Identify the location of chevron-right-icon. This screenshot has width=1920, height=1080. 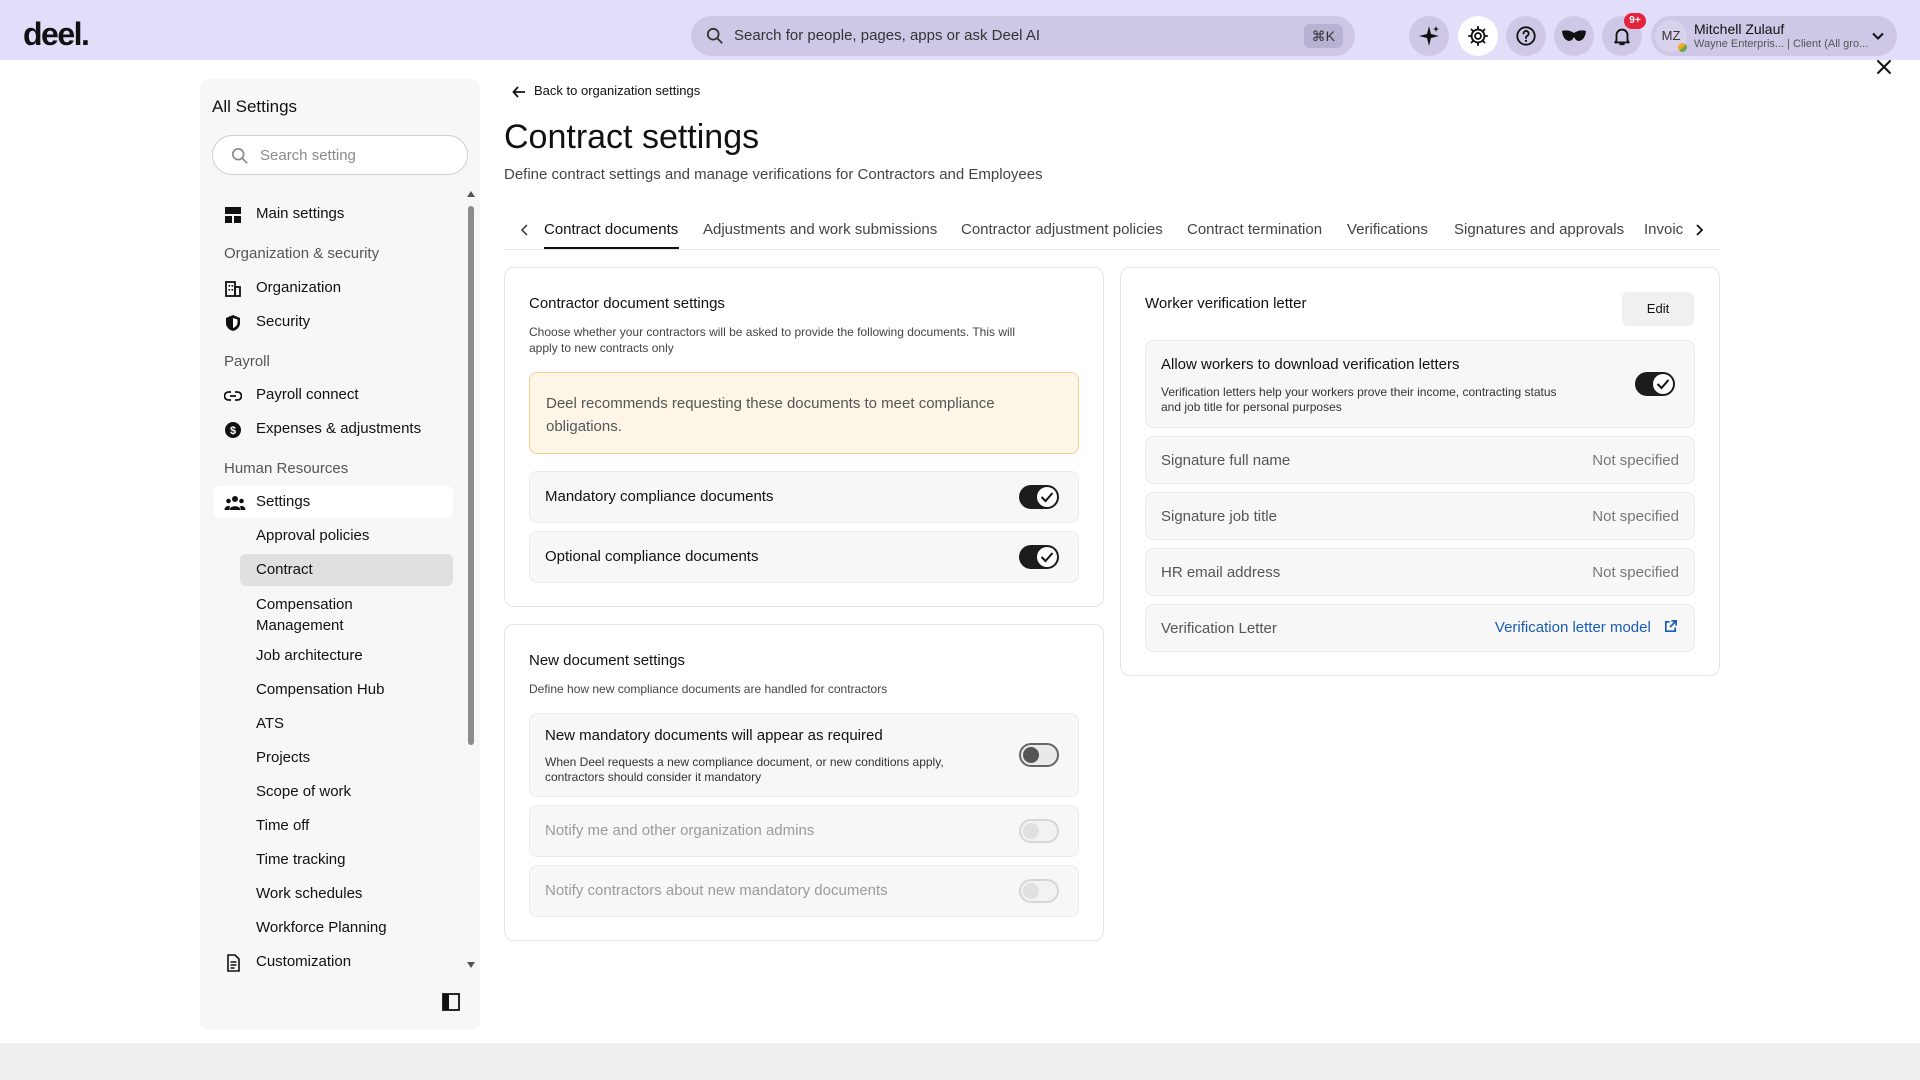
(1699, 230).